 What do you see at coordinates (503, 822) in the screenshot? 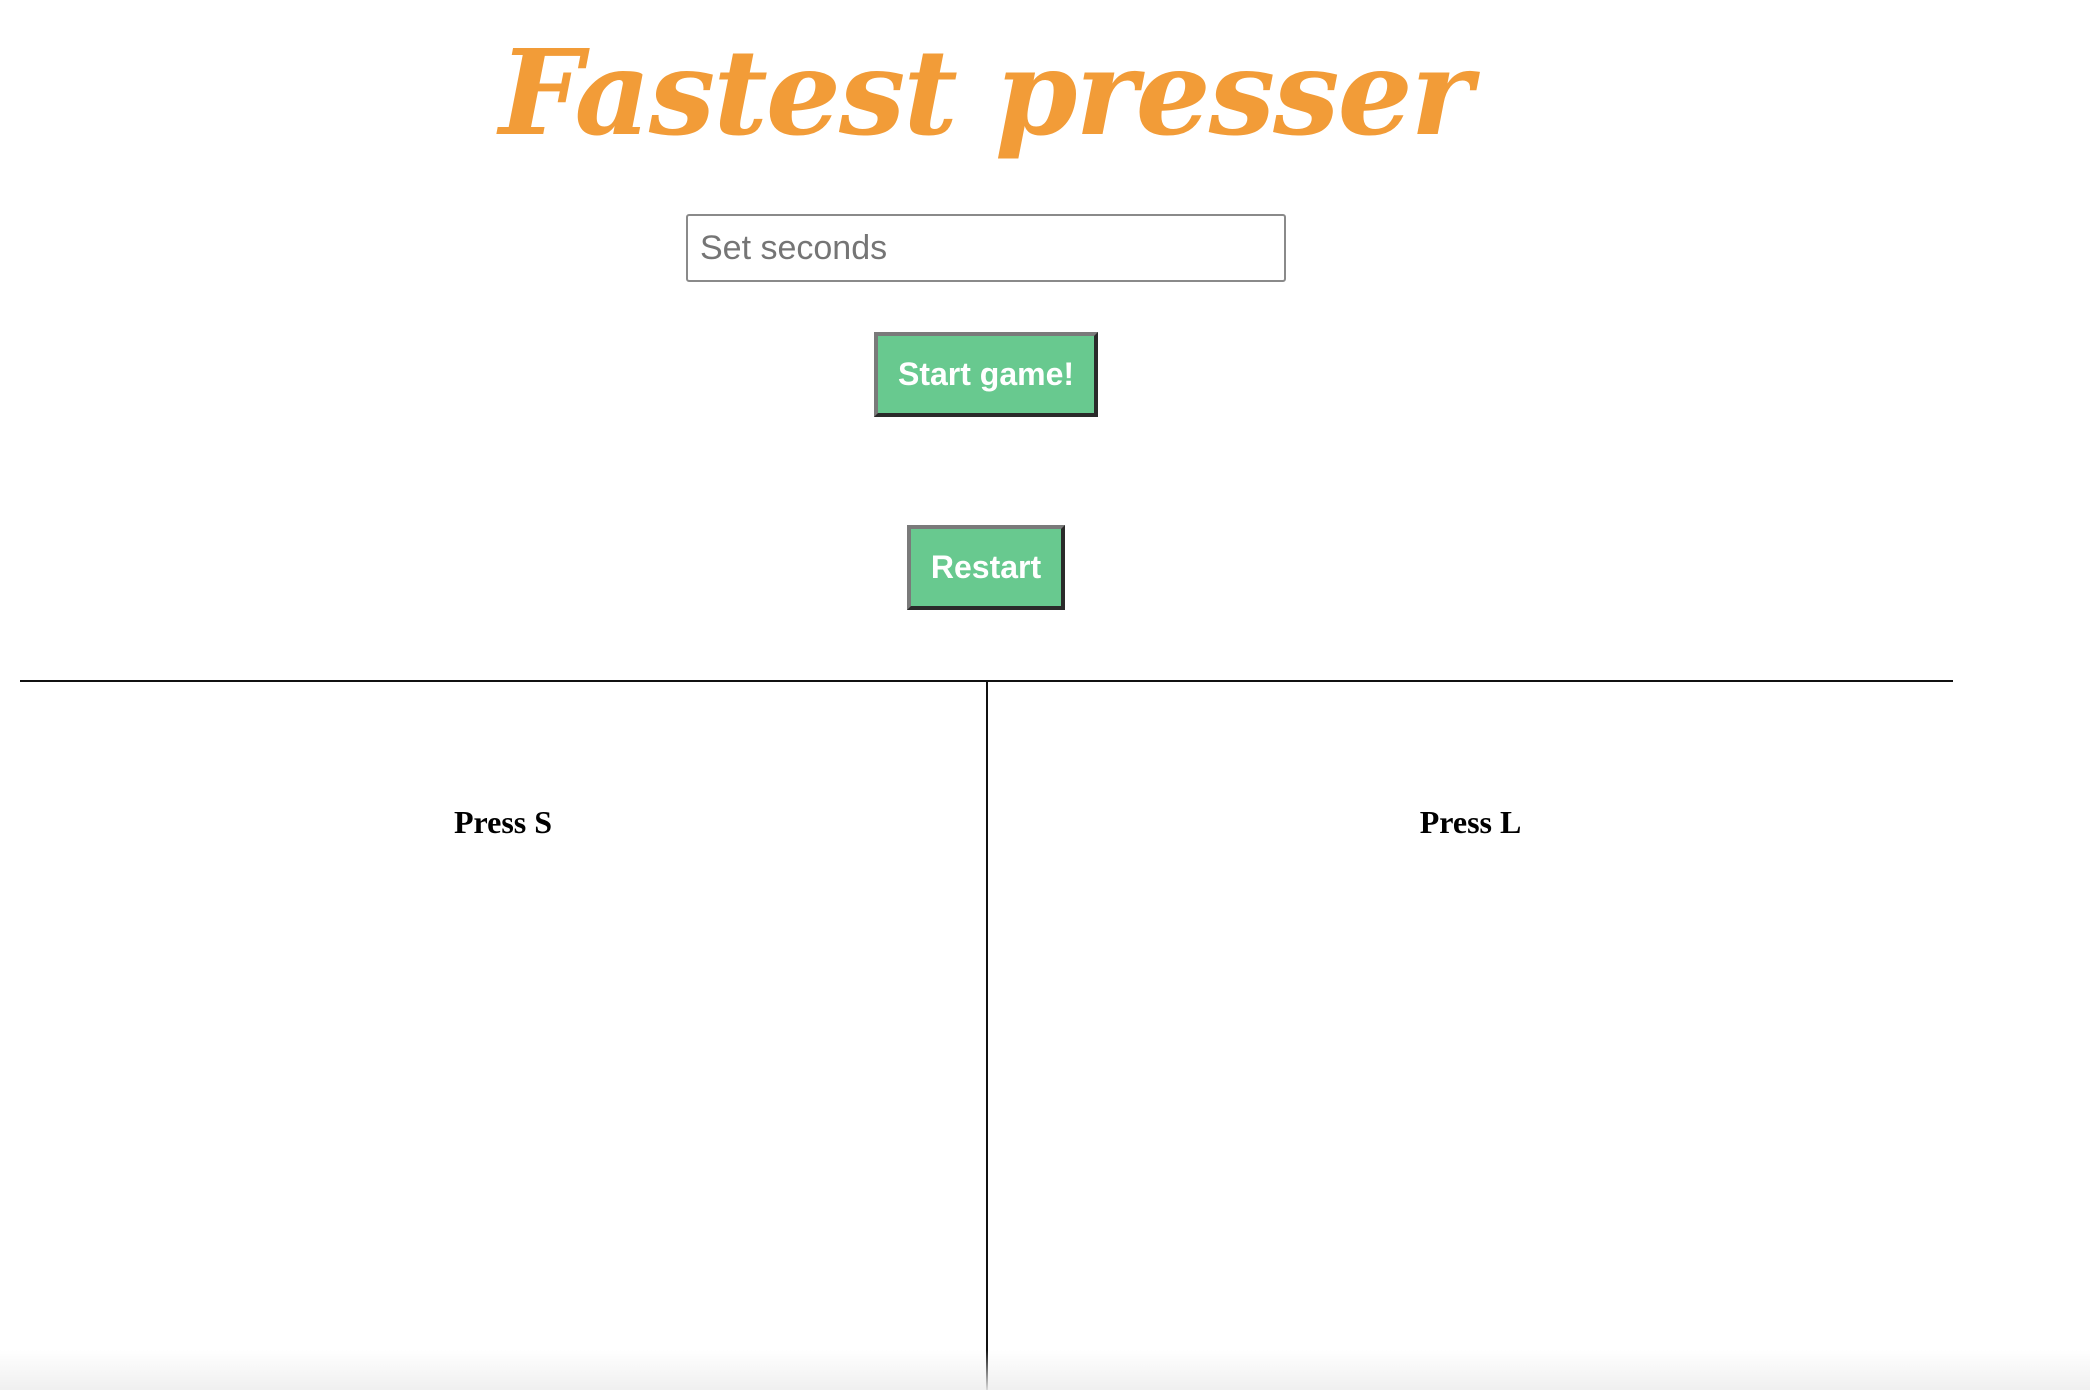
I see `player-left-label: Press S` at bounding box center [503, 822].